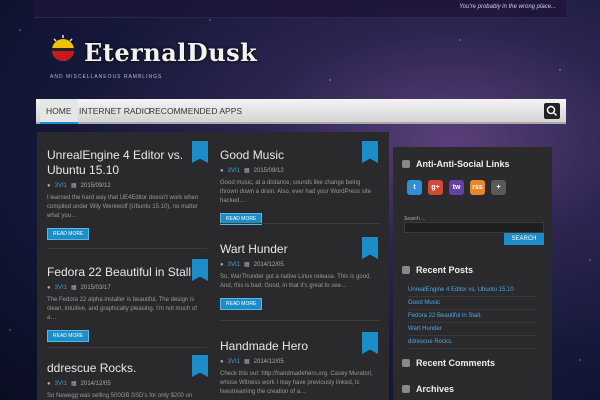 This screenshot has width=600, height=400. I want to click on social-links: t g+ tw rss +, so click(456, 187).